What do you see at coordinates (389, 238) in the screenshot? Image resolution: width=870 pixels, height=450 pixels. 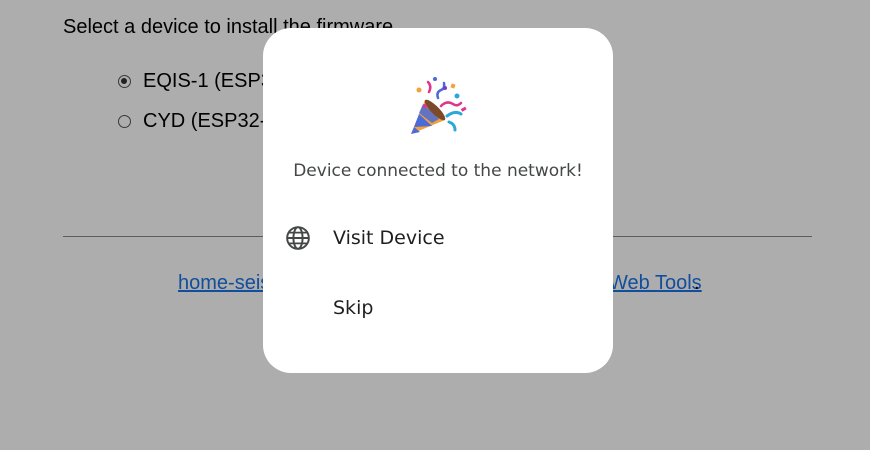 I see `visit-device-label: Visit Device` at bounding box center [389, 238].